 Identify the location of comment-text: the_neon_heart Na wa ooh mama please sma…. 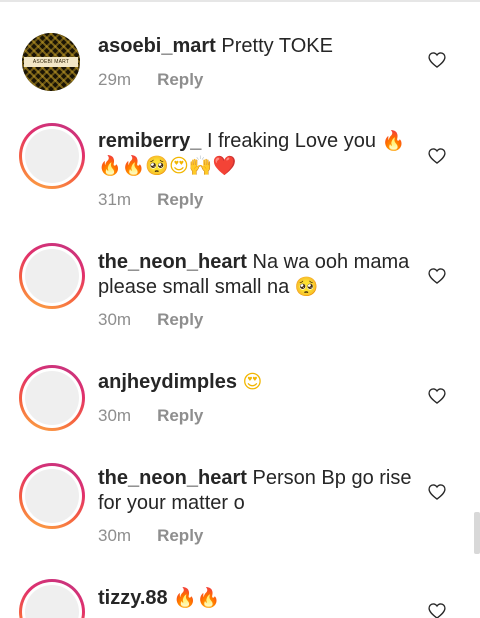
(258, 275).